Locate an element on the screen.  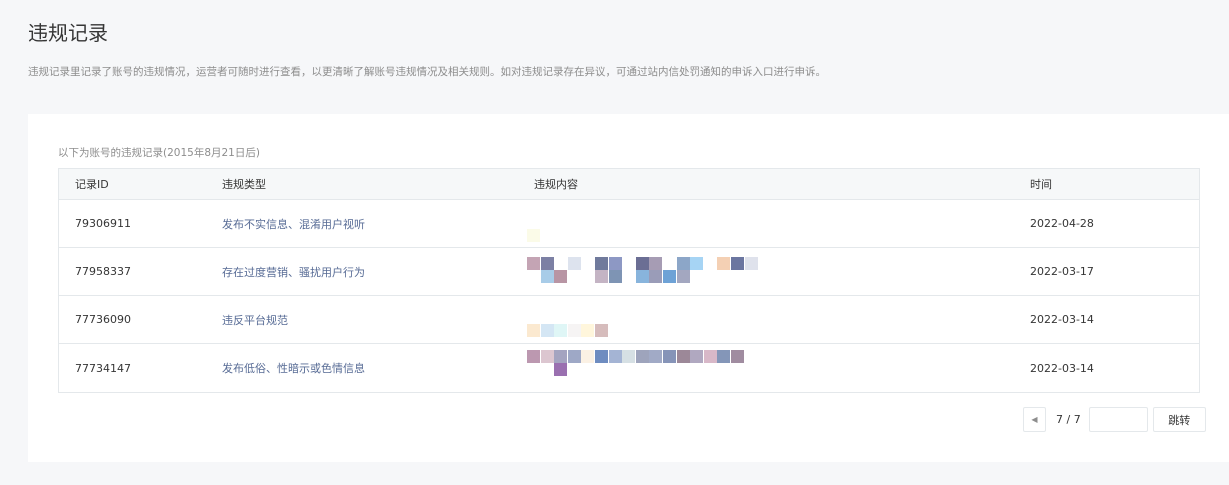
table-row: 77736090 违反平台规范 2022-03-14 is located at coordinates (629, 320).